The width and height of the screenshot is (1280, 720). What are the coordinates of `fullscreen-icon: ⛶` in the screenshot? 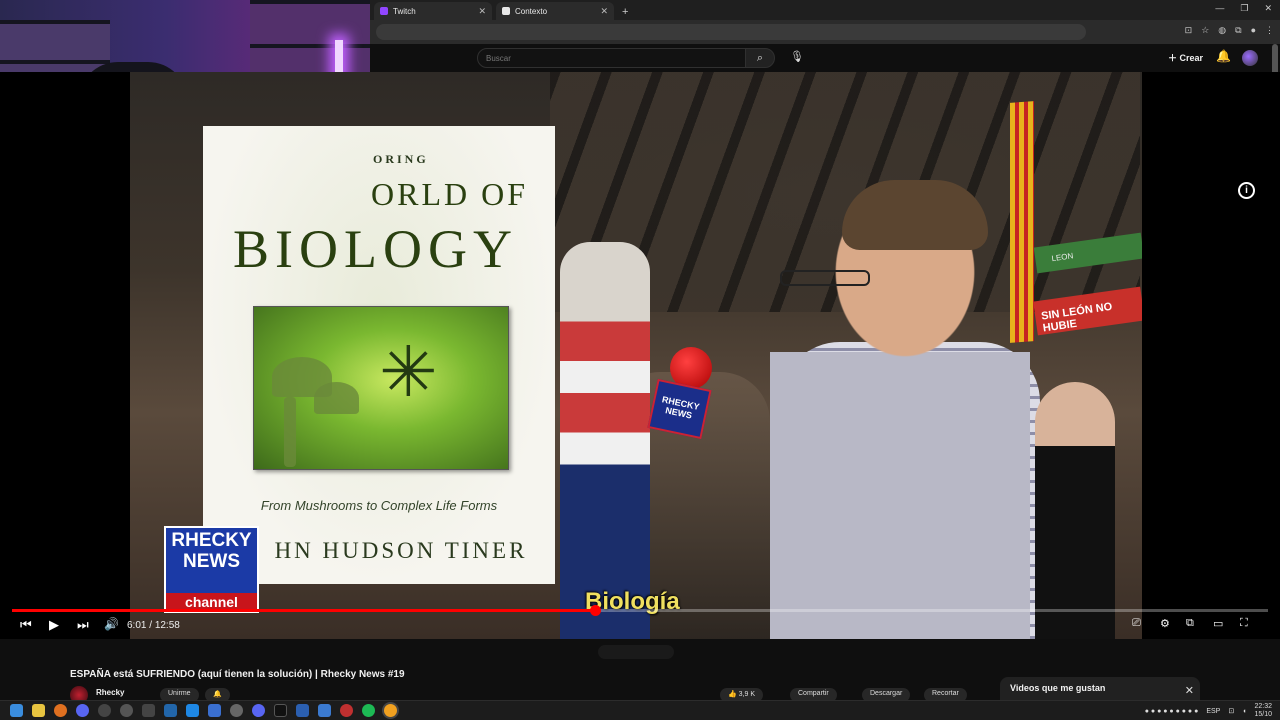 It's located at (1244, 623).